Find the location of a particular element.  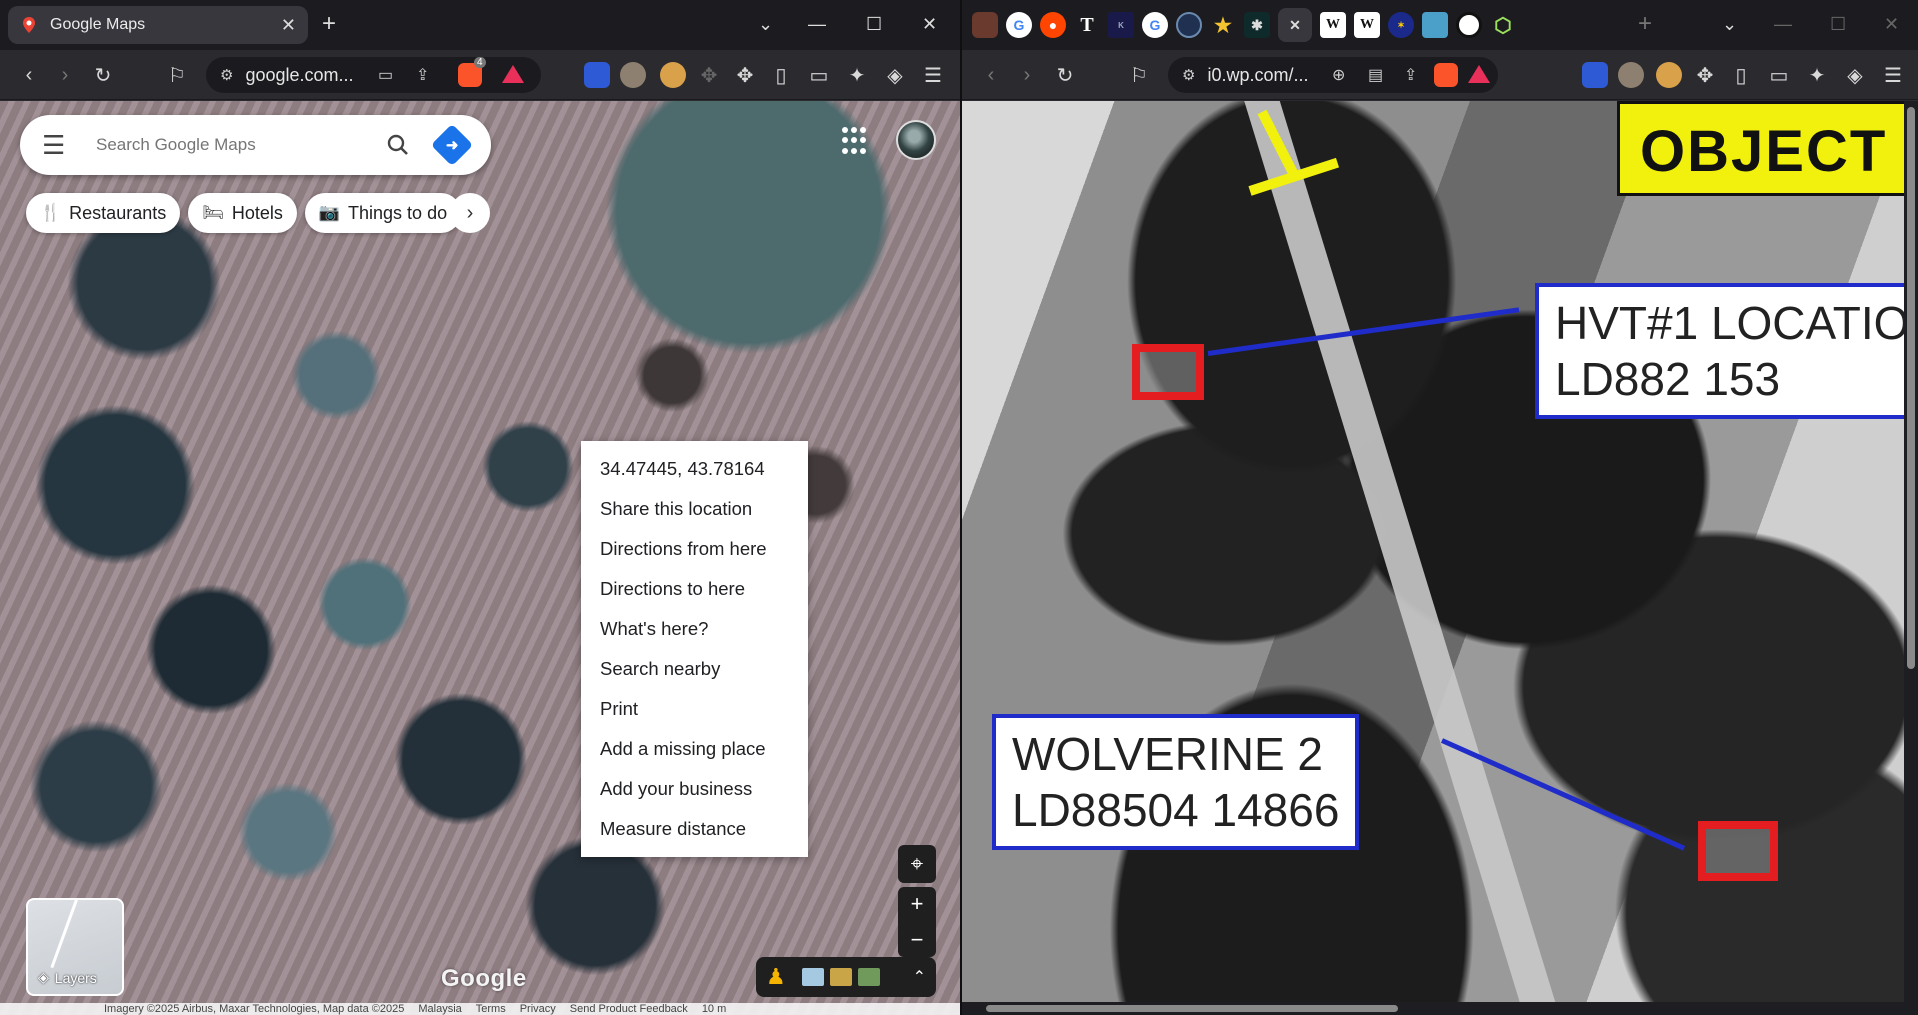

footer-feedback-link: Send Product Feedback is located at coordinates (629, 1009).